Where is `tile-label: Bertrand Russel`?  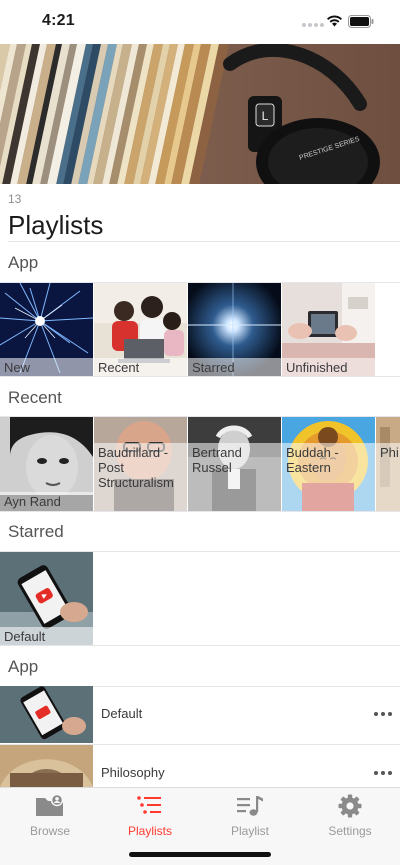 tile-label: Bertrand Russel is located at coordinates (234, 477).